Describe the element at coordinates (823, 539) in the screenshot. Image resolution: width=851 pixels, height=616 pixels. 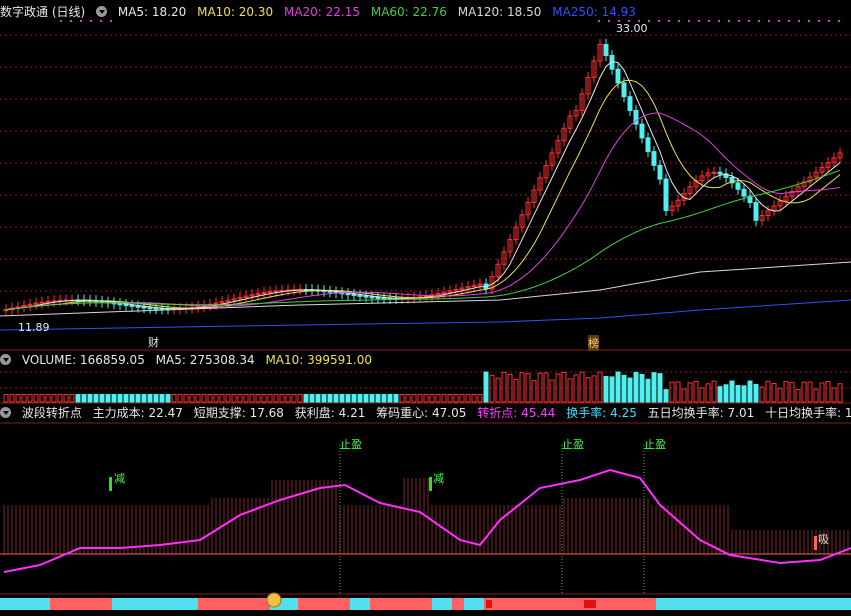
I see `signal-xi: 吸` at that location.